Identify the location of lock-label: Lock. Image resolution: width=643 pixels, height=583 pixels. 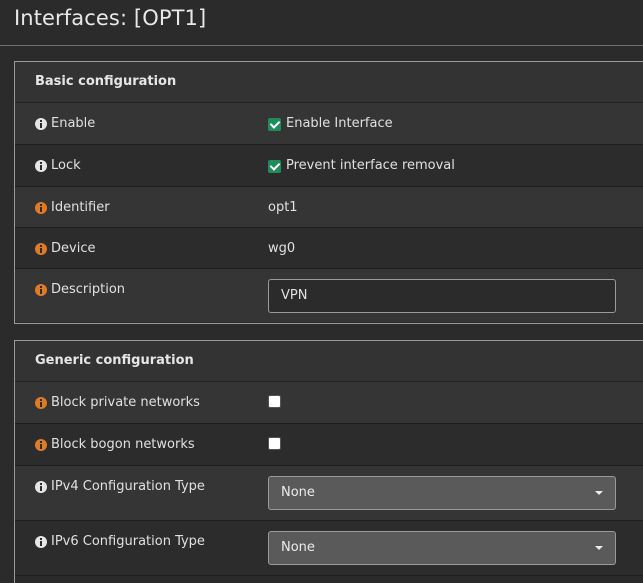
(58, 166).